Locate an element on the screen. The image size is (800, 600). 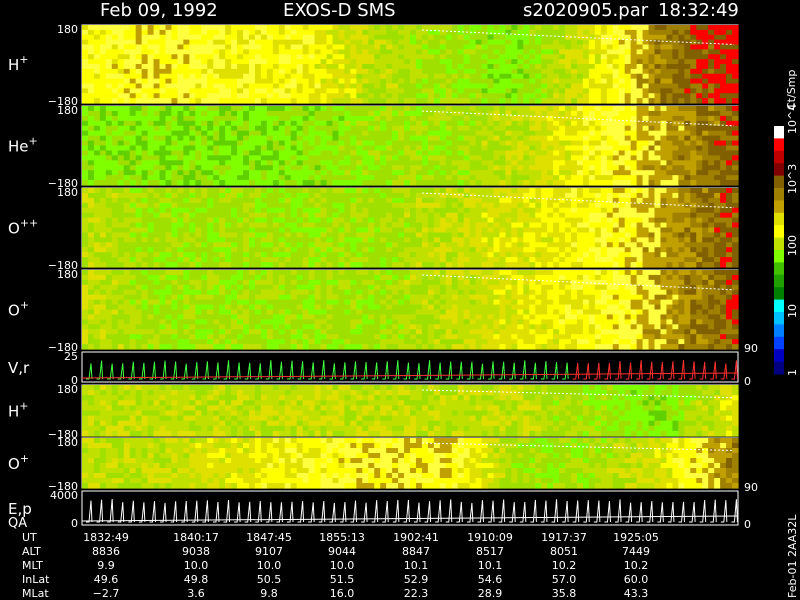
header-file: s2020905.par is located at coordinates (586, 10).